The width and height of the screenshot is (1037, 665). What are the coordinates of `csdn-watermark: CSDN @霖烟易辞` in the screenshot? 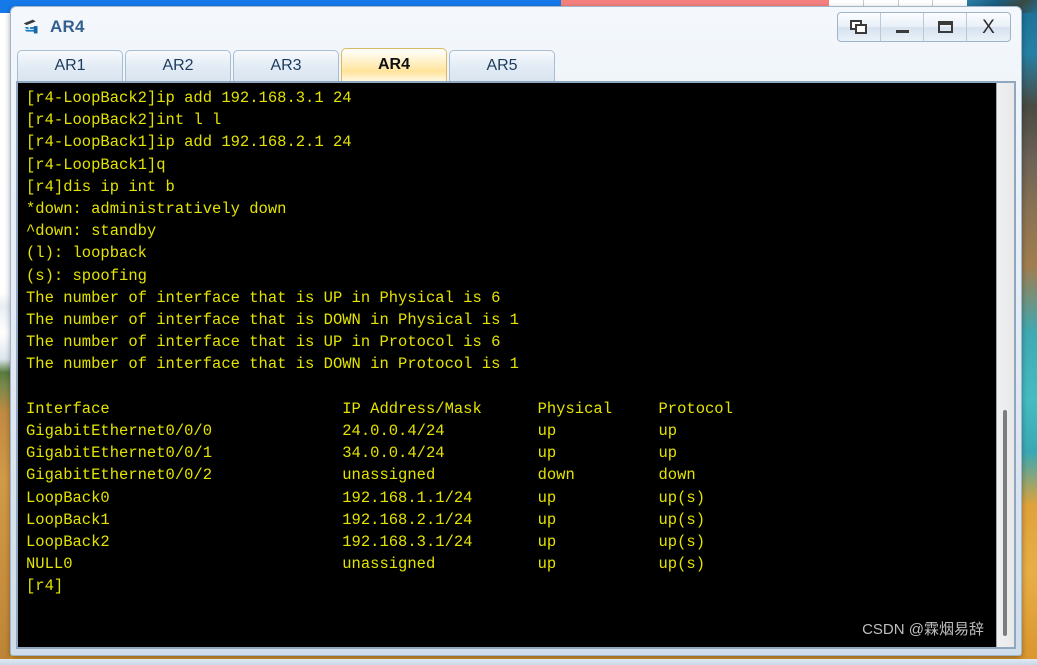 It's located at (923, 629).